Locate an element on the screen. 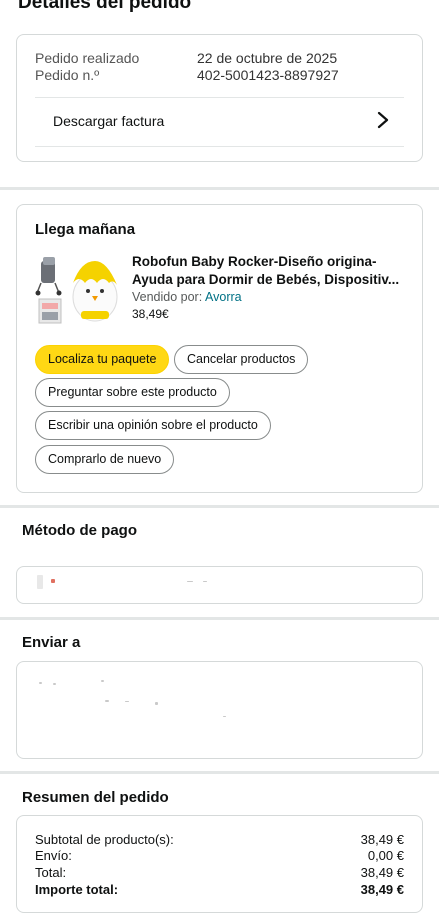 The height and width of the screenshot is (919, 439). summary-label: Envío: is located at coordinates (53, 855).